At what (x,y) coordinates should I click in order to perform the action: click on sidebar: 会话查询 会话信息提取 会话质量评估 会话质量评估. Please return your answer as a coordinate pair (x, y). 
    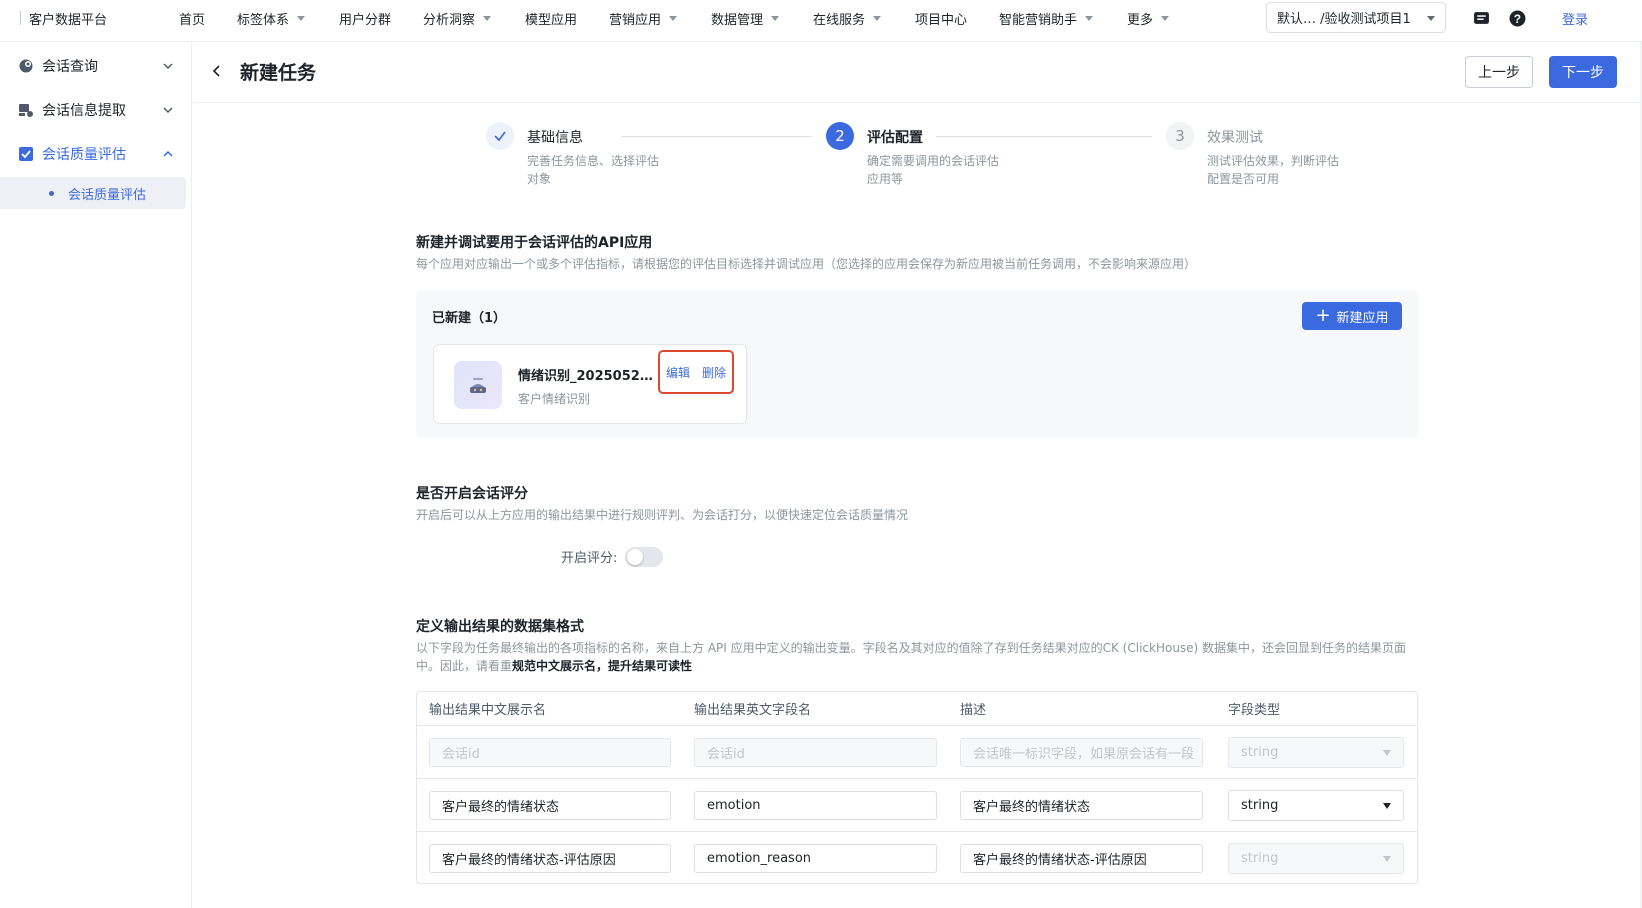
    Looking at the image, I should click on (96, 475).